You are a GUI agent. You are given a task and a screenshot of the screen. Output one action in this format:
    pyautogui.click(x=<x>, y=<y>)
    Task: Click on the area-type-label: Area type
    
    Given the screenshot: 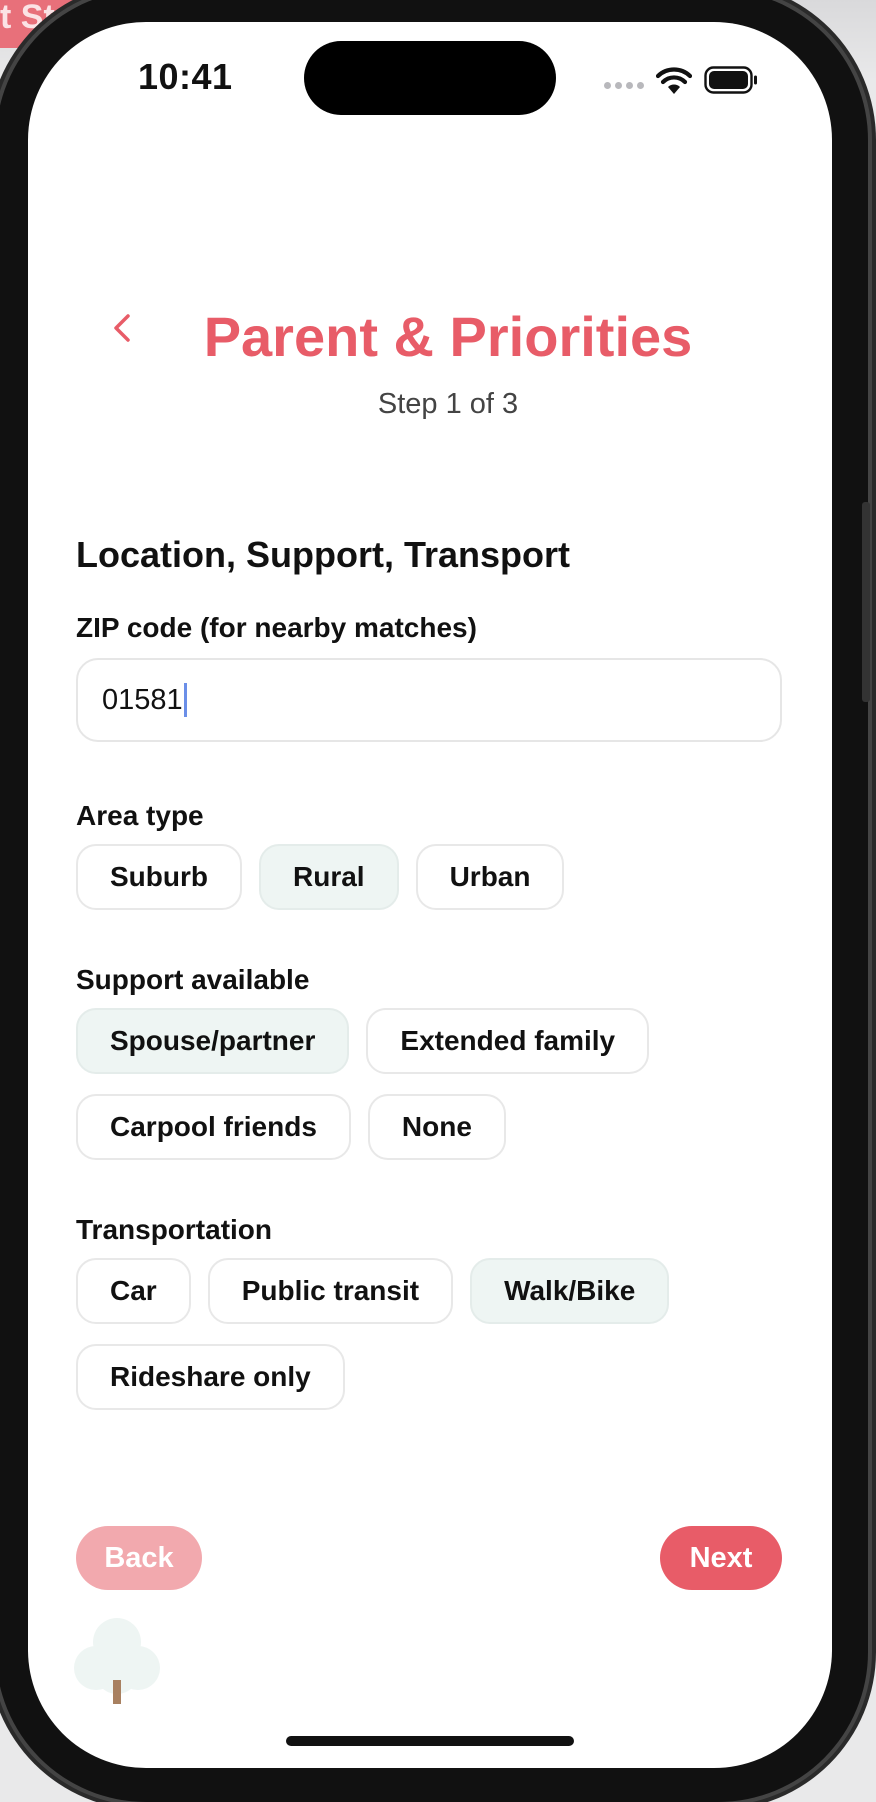 What is the action you would take?
    pyautogui.click(x=140, y=815)
    